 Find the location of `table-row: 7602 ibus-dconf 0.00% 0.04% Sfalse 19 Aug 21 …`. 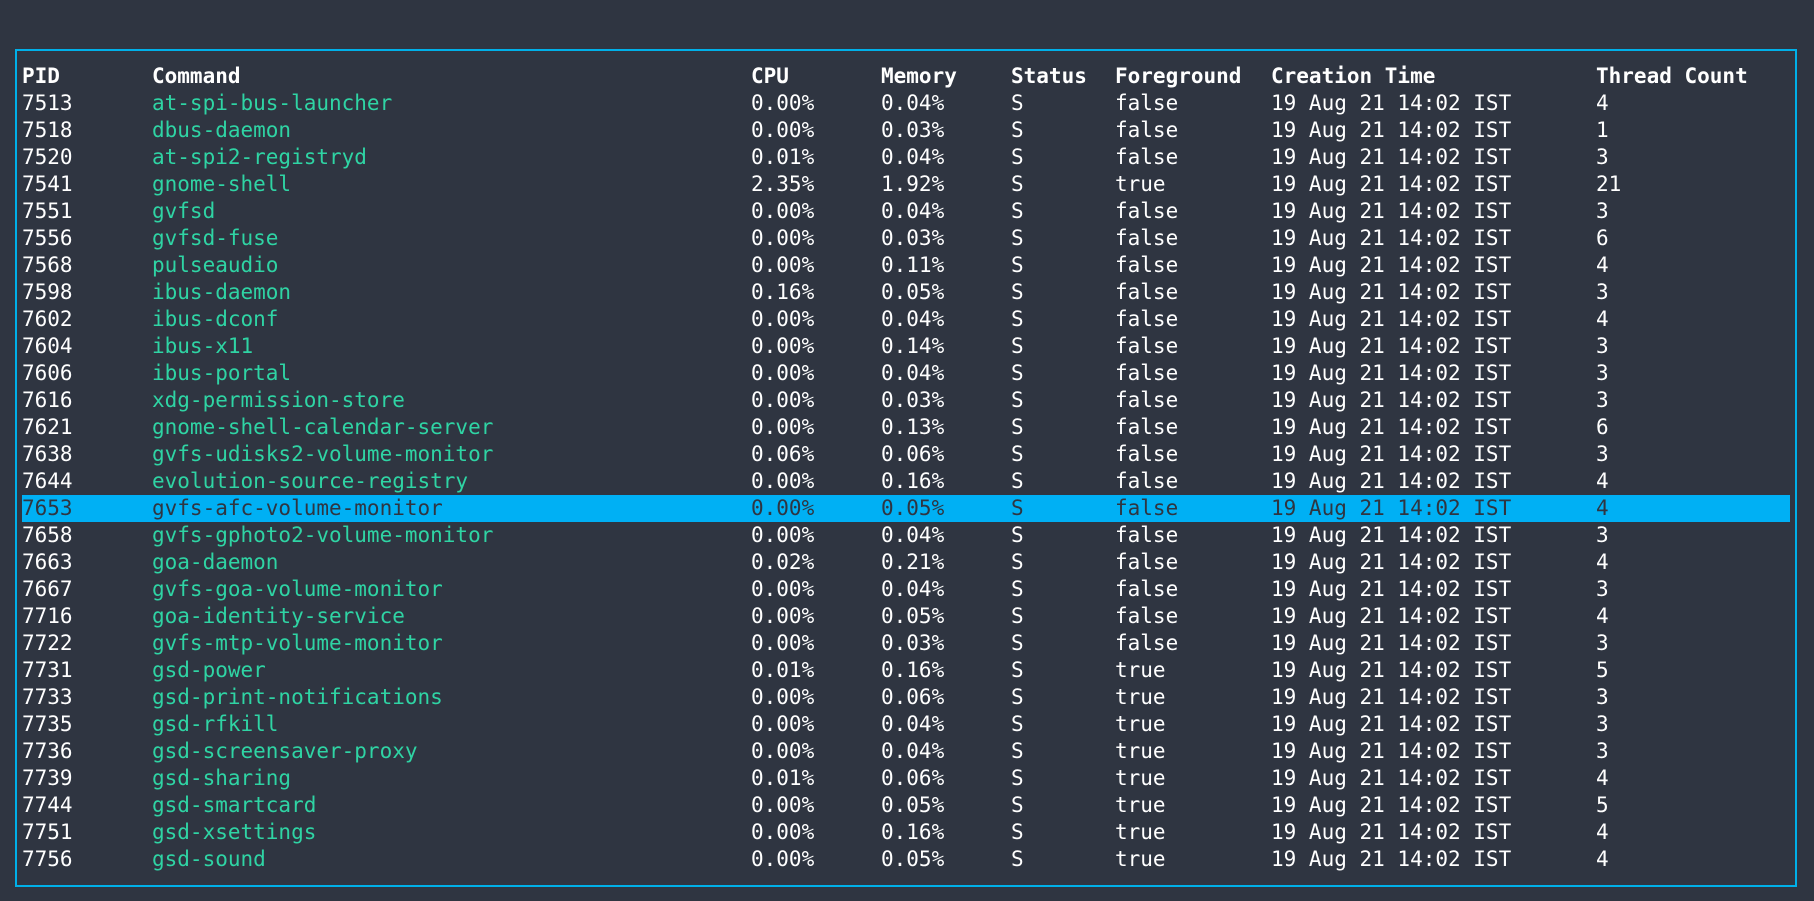

table-row: 7602 ibus-dconf 0.00% 0.04% Sfalse 19 Aug 21 … is located at coordinates (907, 319).